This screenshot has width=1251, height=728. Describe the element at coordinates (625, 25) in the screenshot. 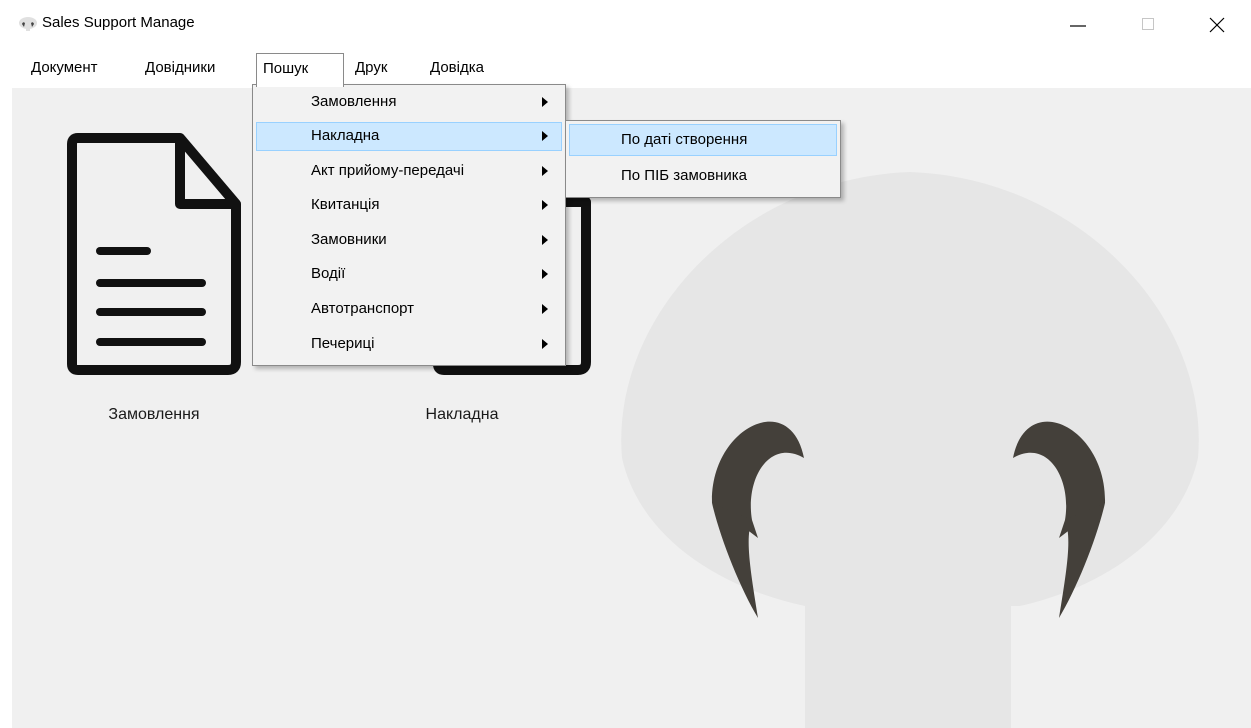

I see `title-bar: Sales Support Manage` at that location.